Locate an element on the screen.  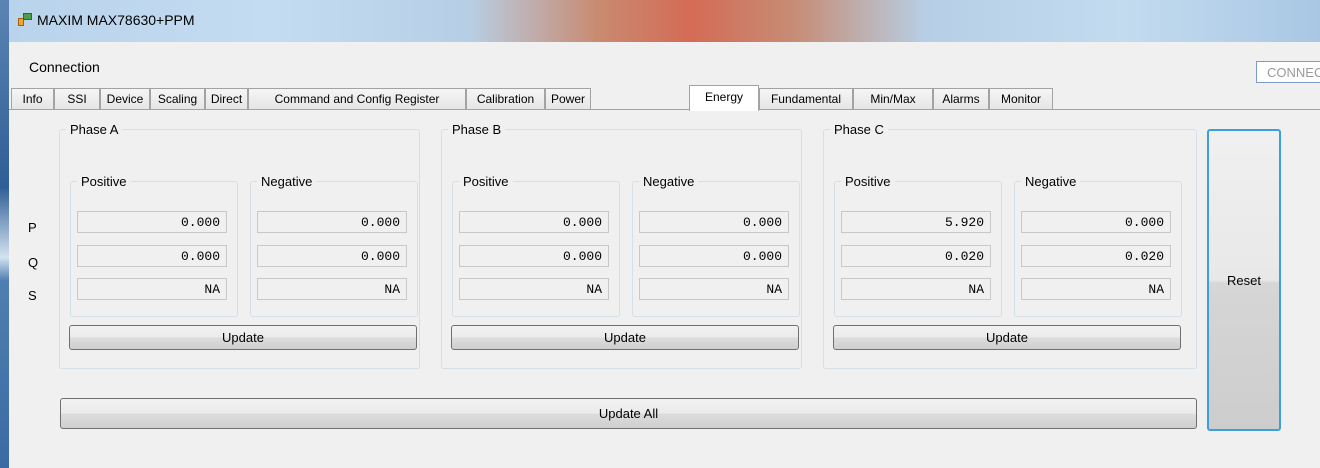
phase-c-negative-label: Negative is located at coordinates (1051, 181).